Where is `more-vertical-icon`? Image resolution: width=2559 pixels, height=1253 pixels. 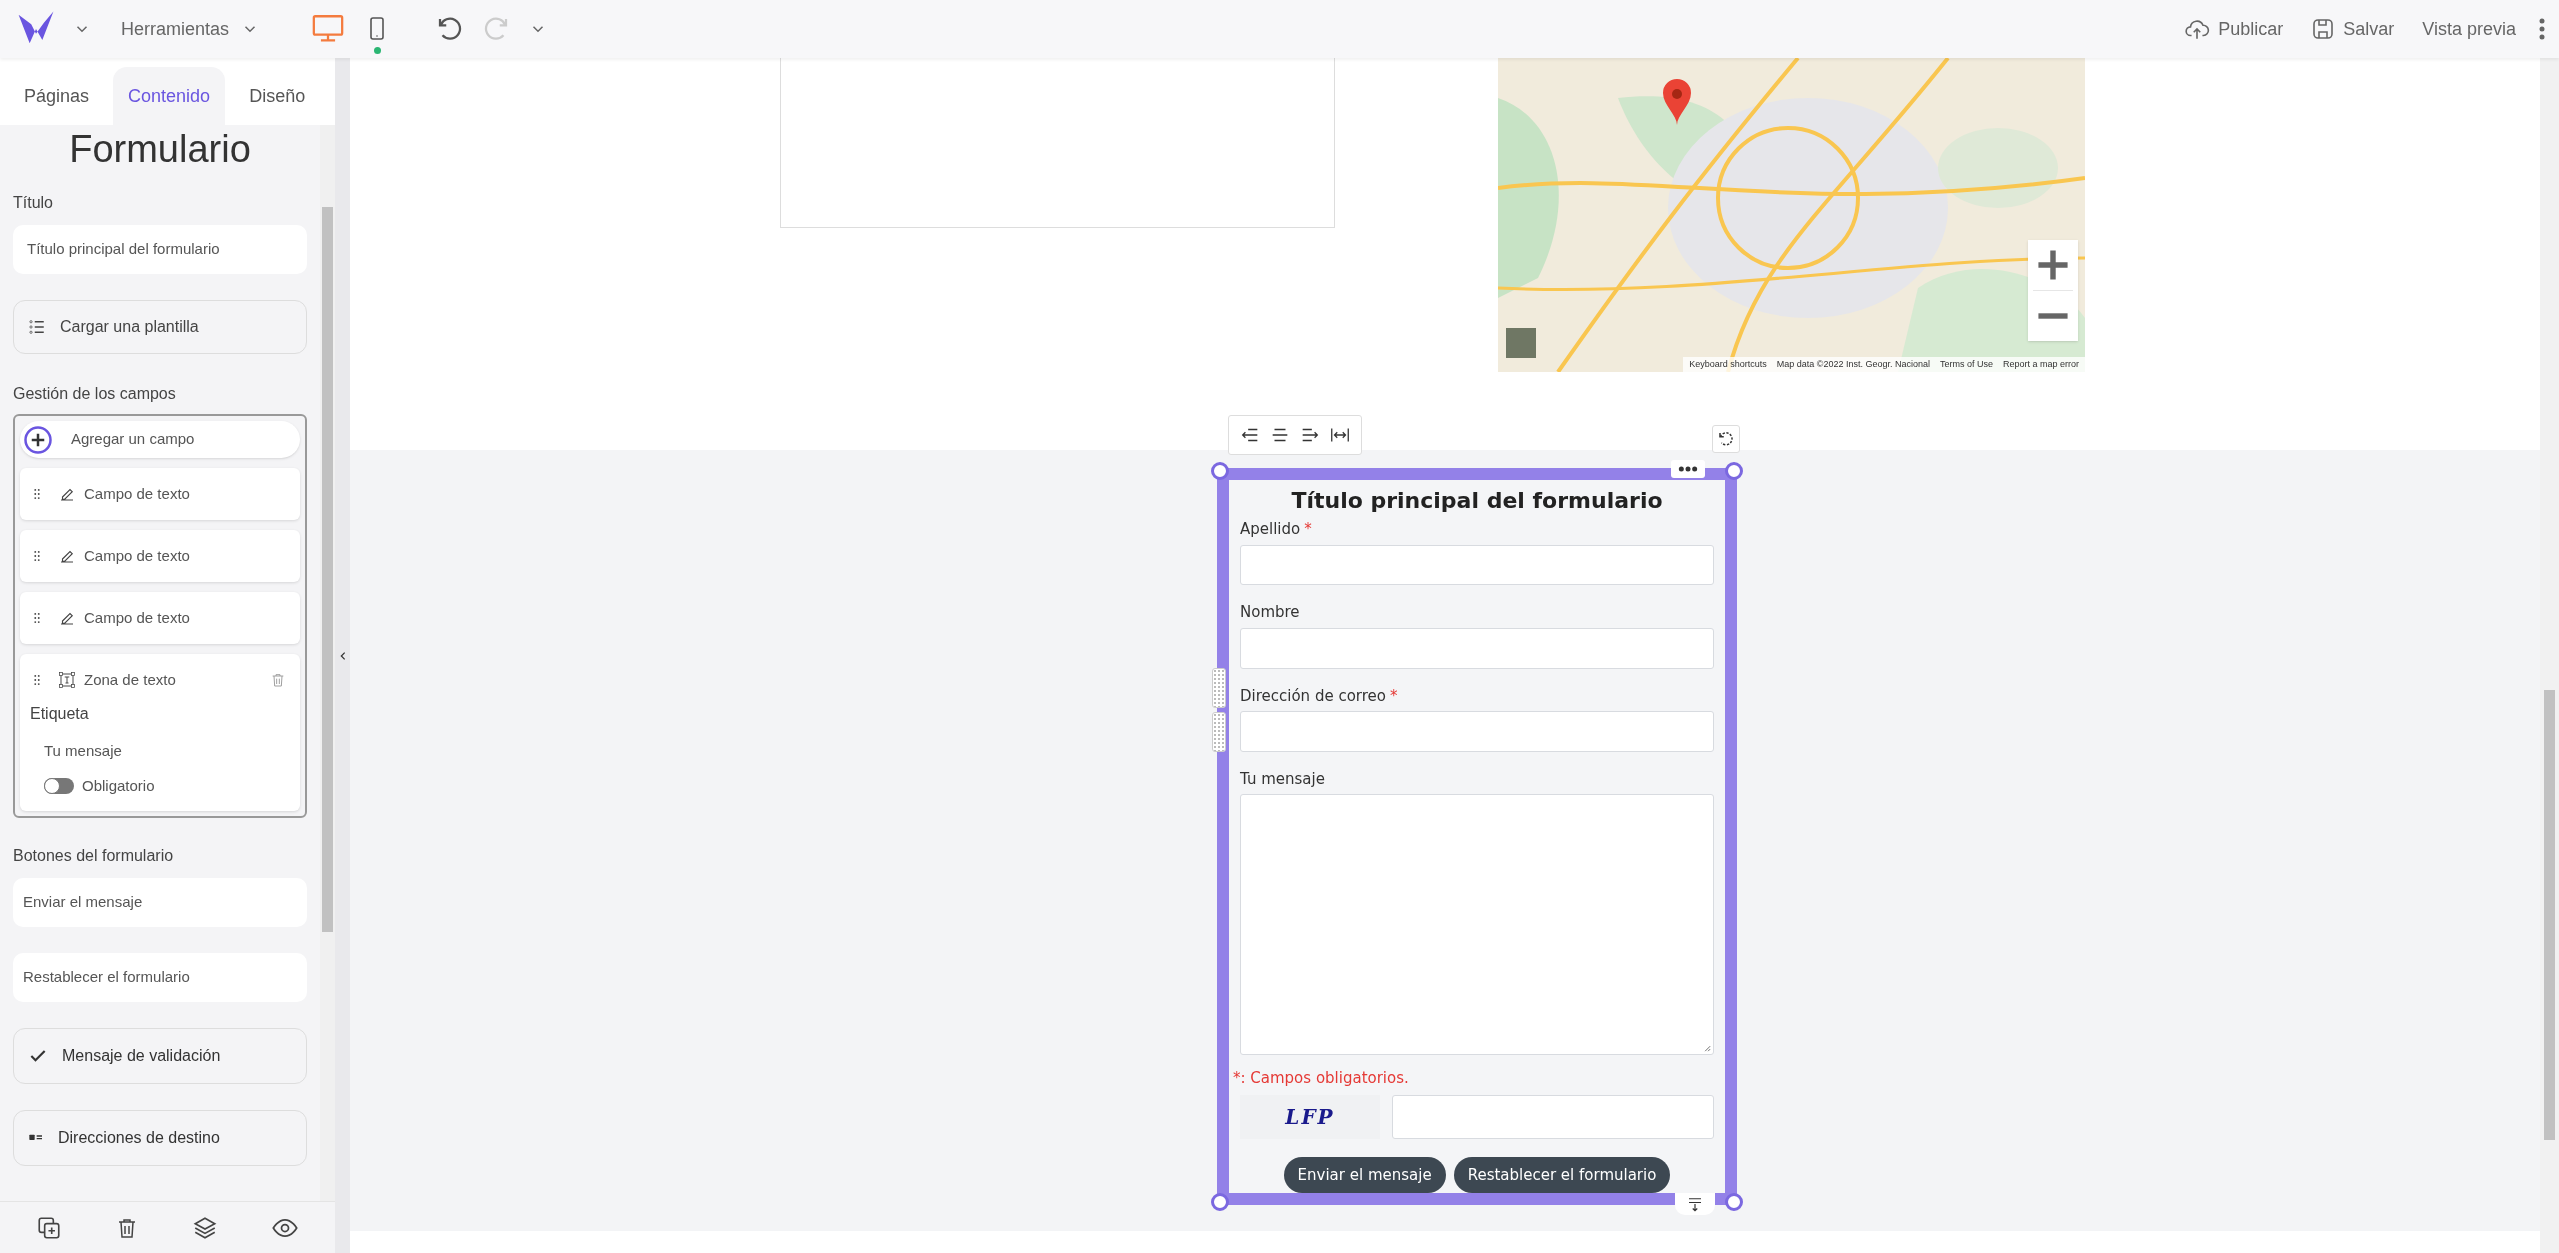
more-vertical-icon is located at coordinates (2542, 29).